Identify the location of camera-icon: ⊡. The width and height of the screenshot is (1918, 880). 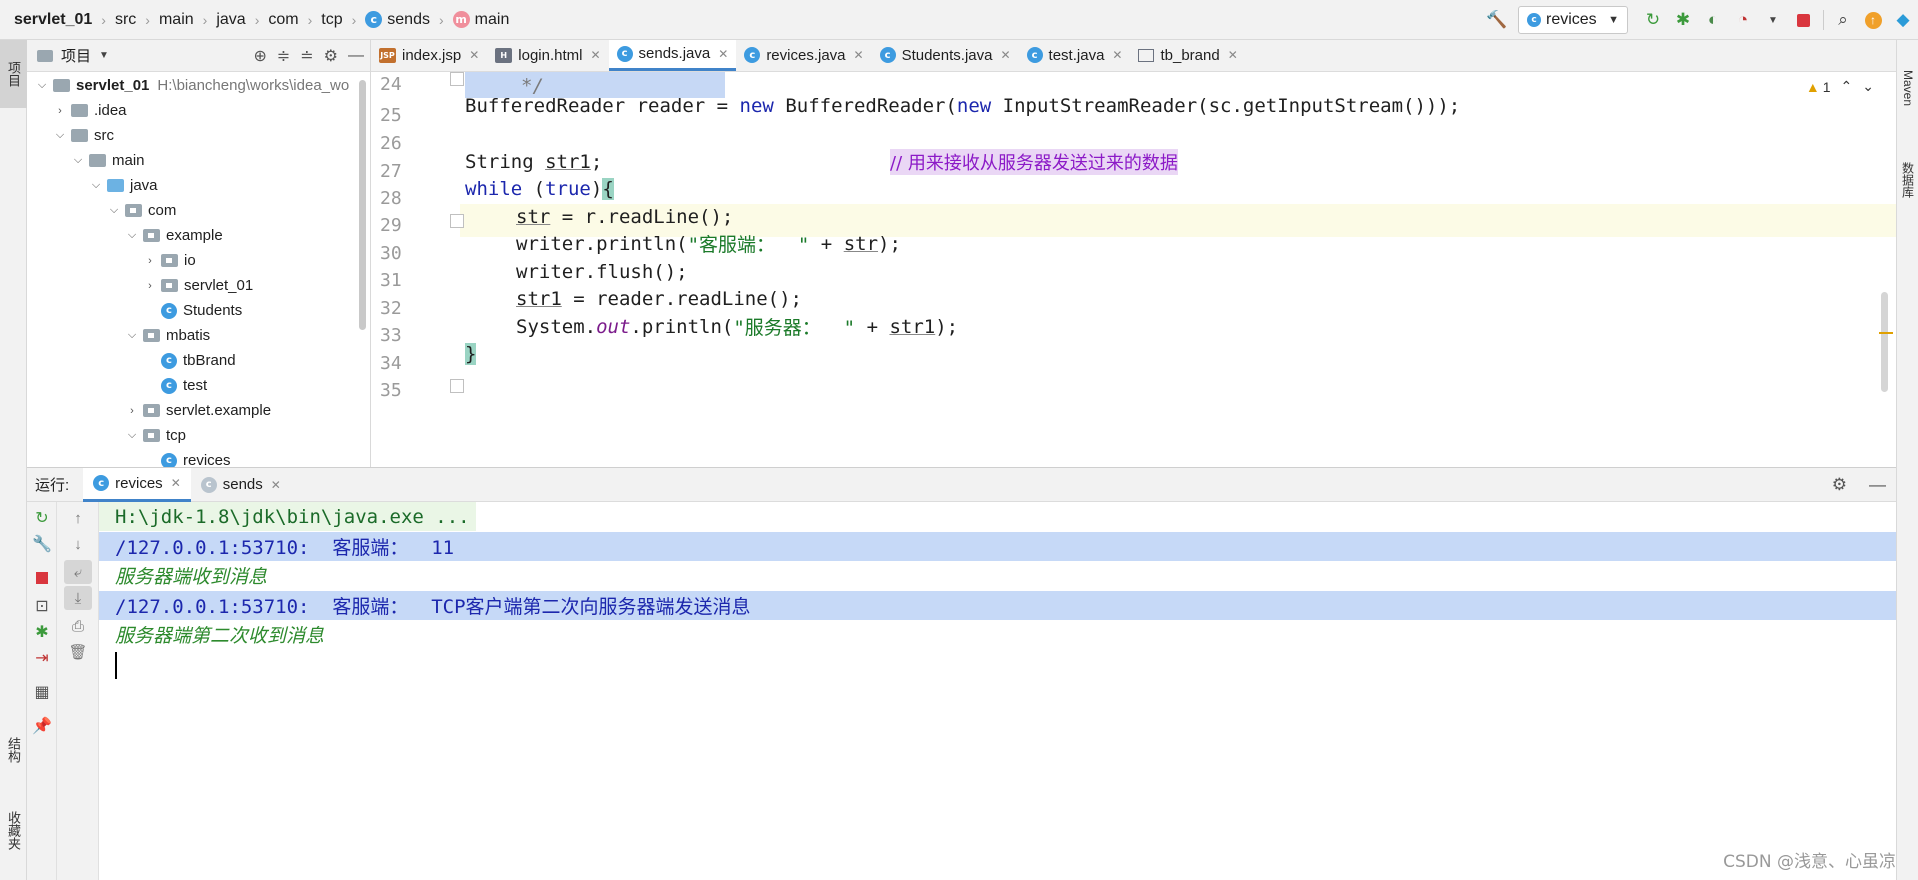
(42, 606).